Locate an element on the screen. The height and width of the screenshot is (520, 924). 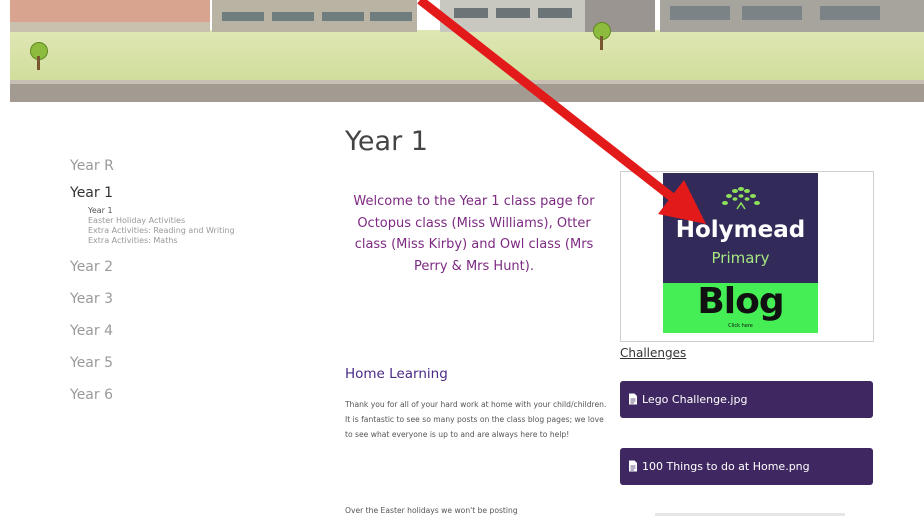
sidebar-item-year-4: Year 4 is located at coordinates (195, 331).